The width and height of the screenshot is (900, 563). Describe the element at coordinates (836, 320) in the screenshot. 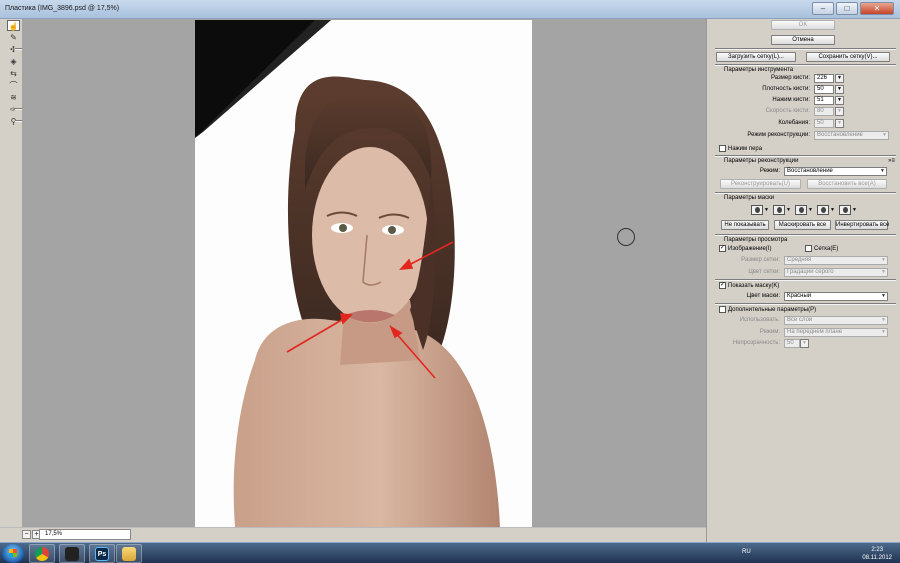

I see `backdrop-use-select: Все слои ▼` at that location.